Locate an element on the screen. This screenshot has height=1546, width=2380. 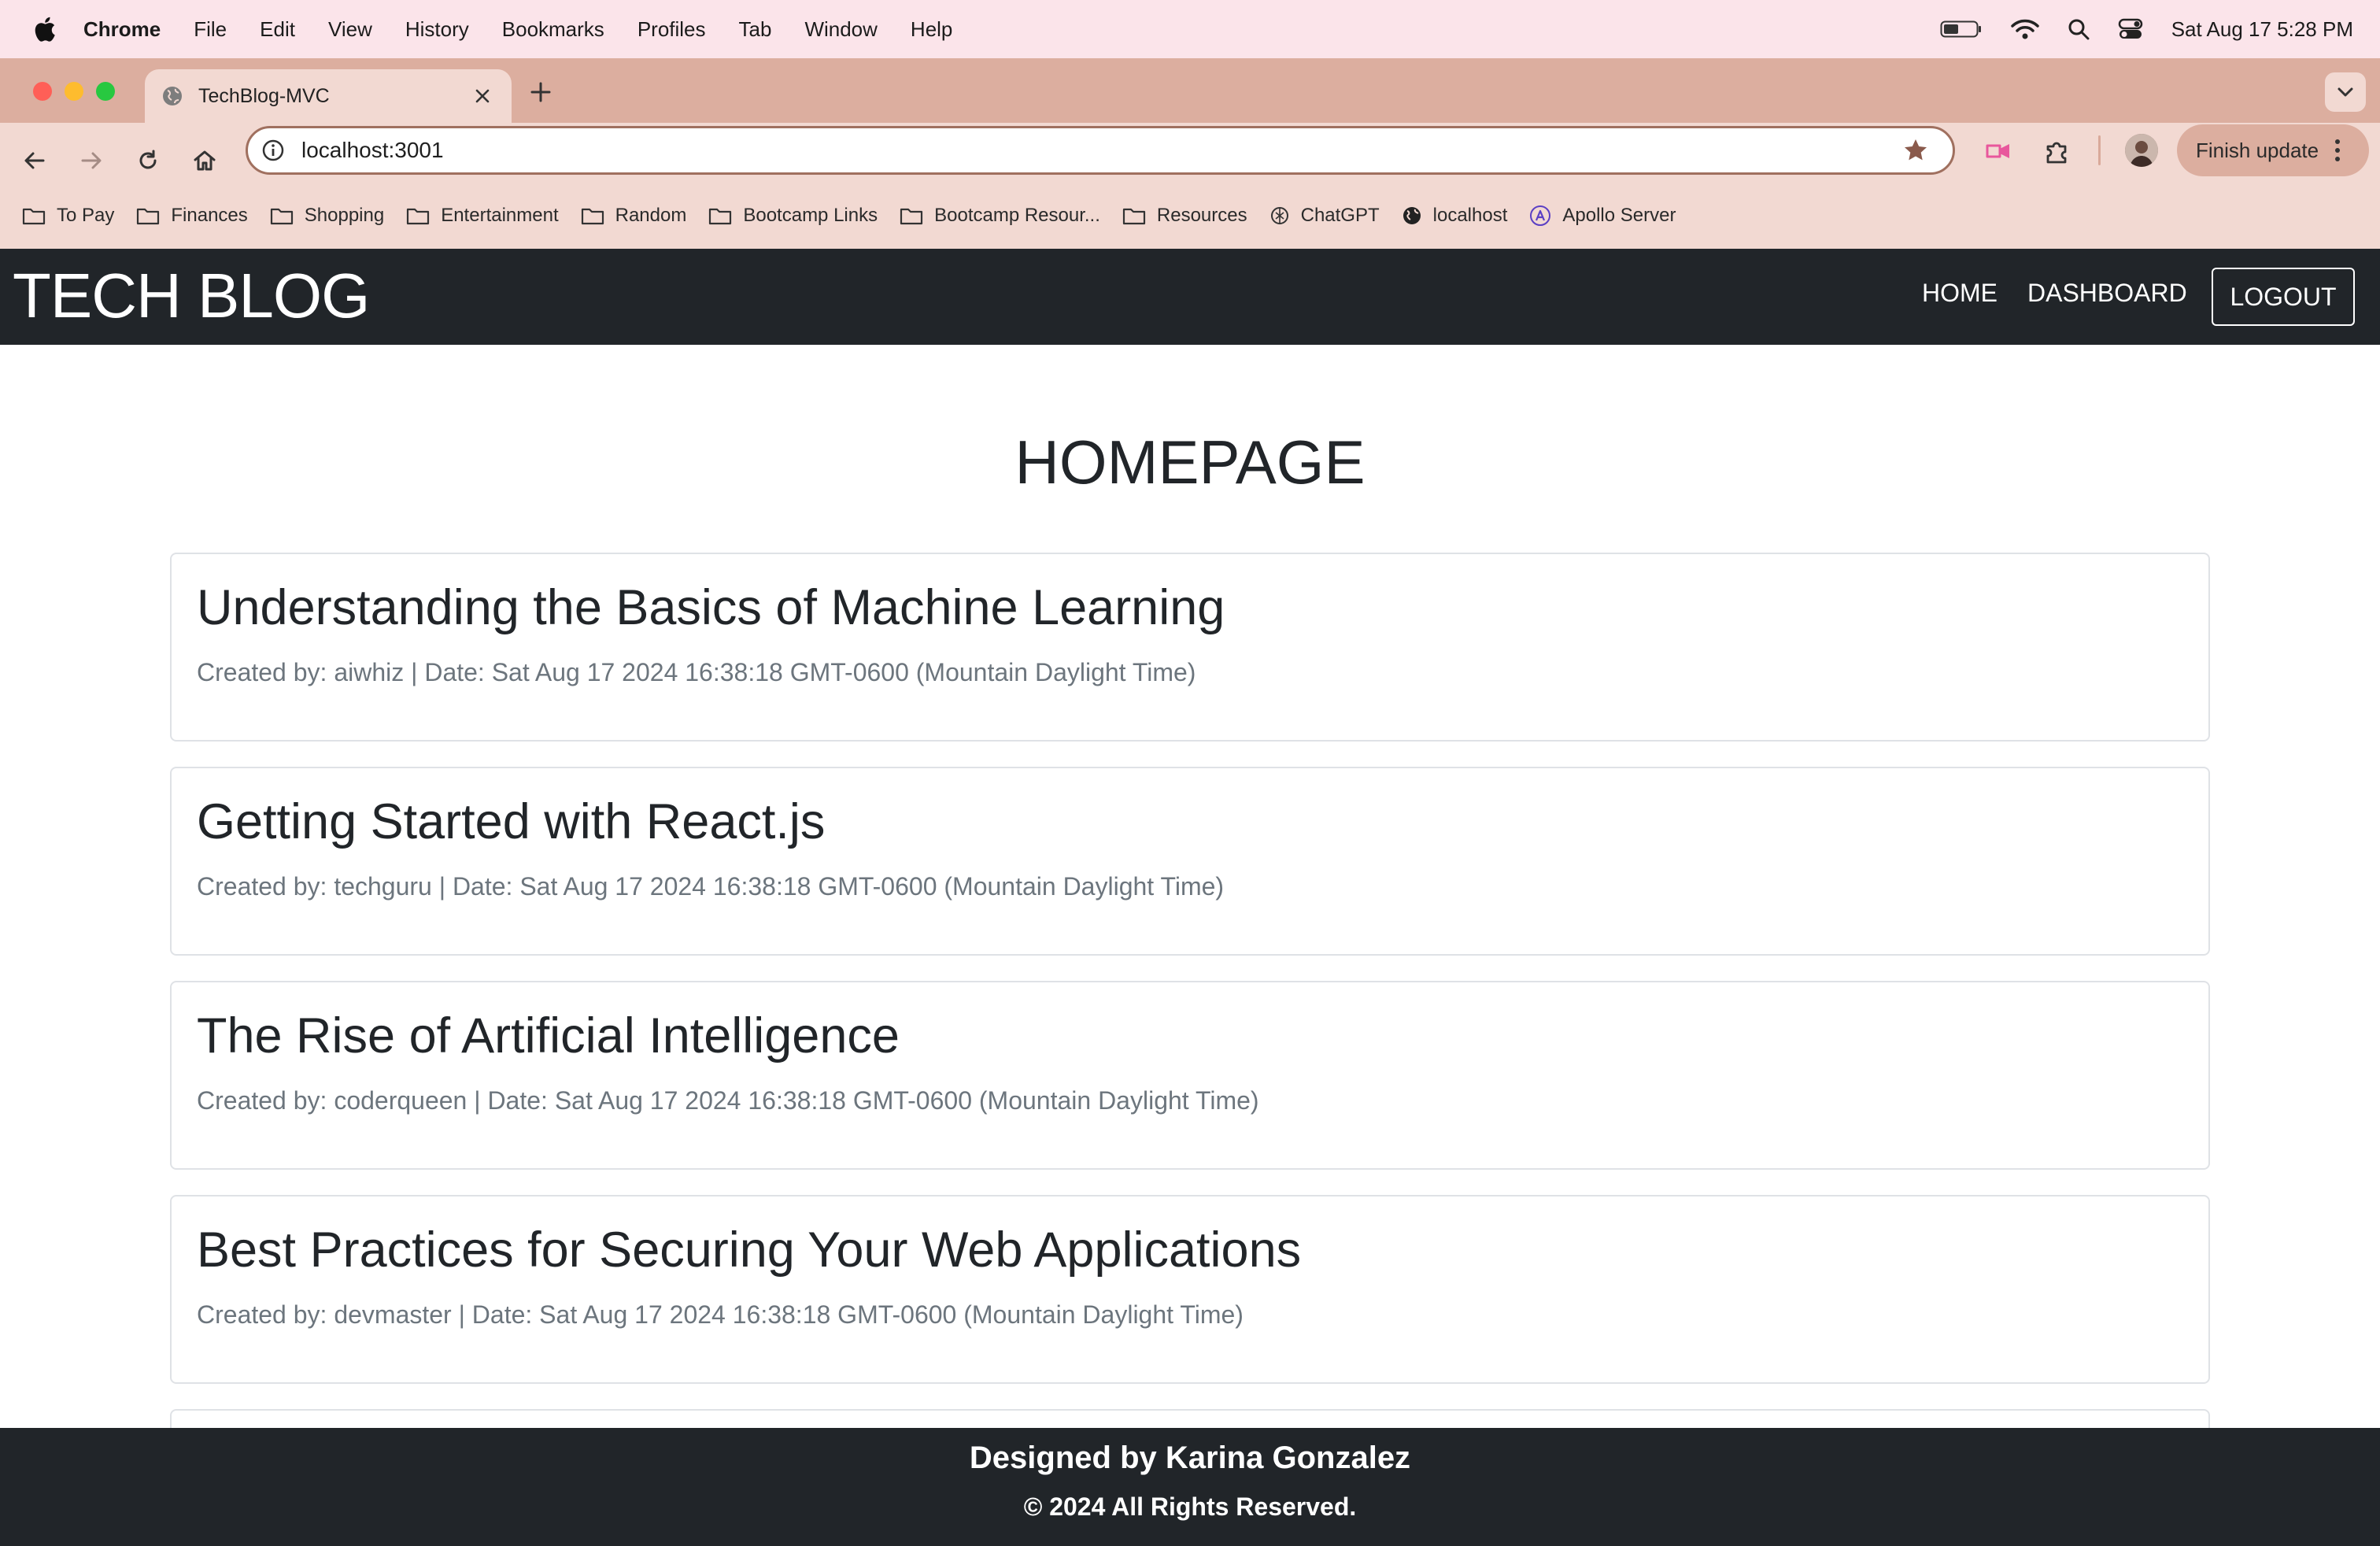
bookmark-label: Resources is located at coordinates (1201, 216).